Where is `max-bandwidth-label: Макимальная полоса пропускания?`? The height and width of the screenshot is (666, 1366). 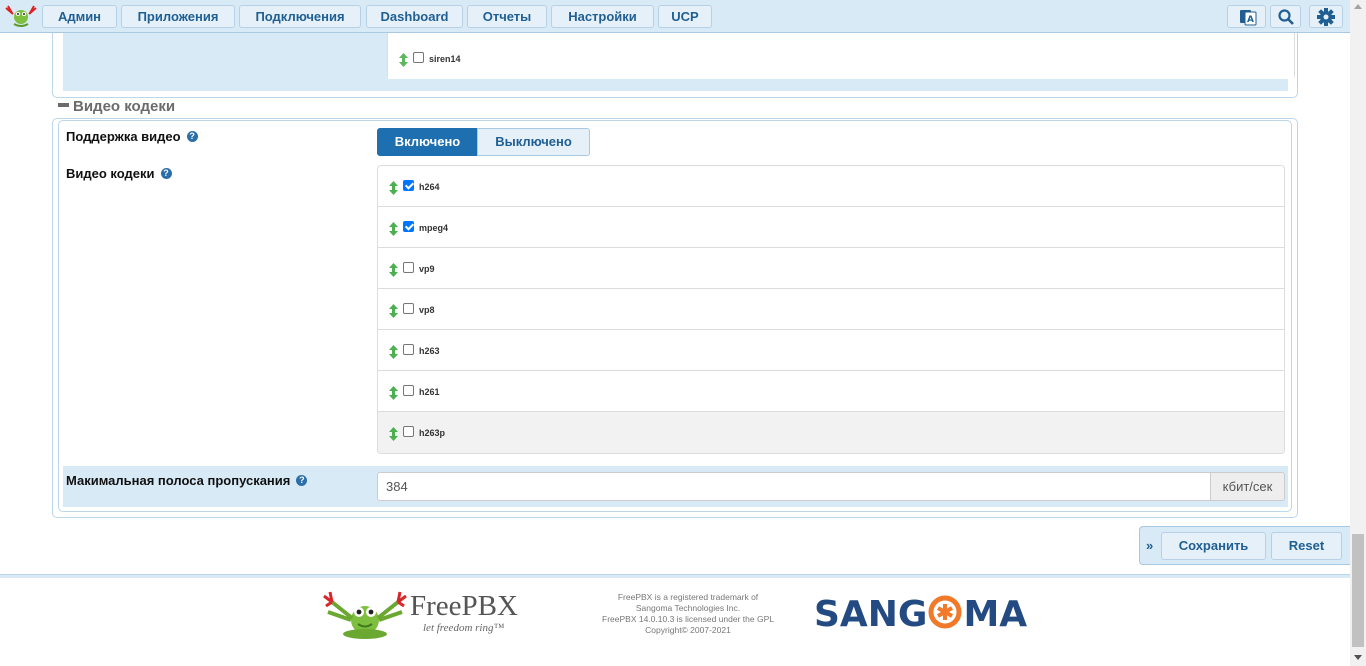
max-bandwidth-label: Макимальная полоса пропускания? is located at coordinates (187, 480).